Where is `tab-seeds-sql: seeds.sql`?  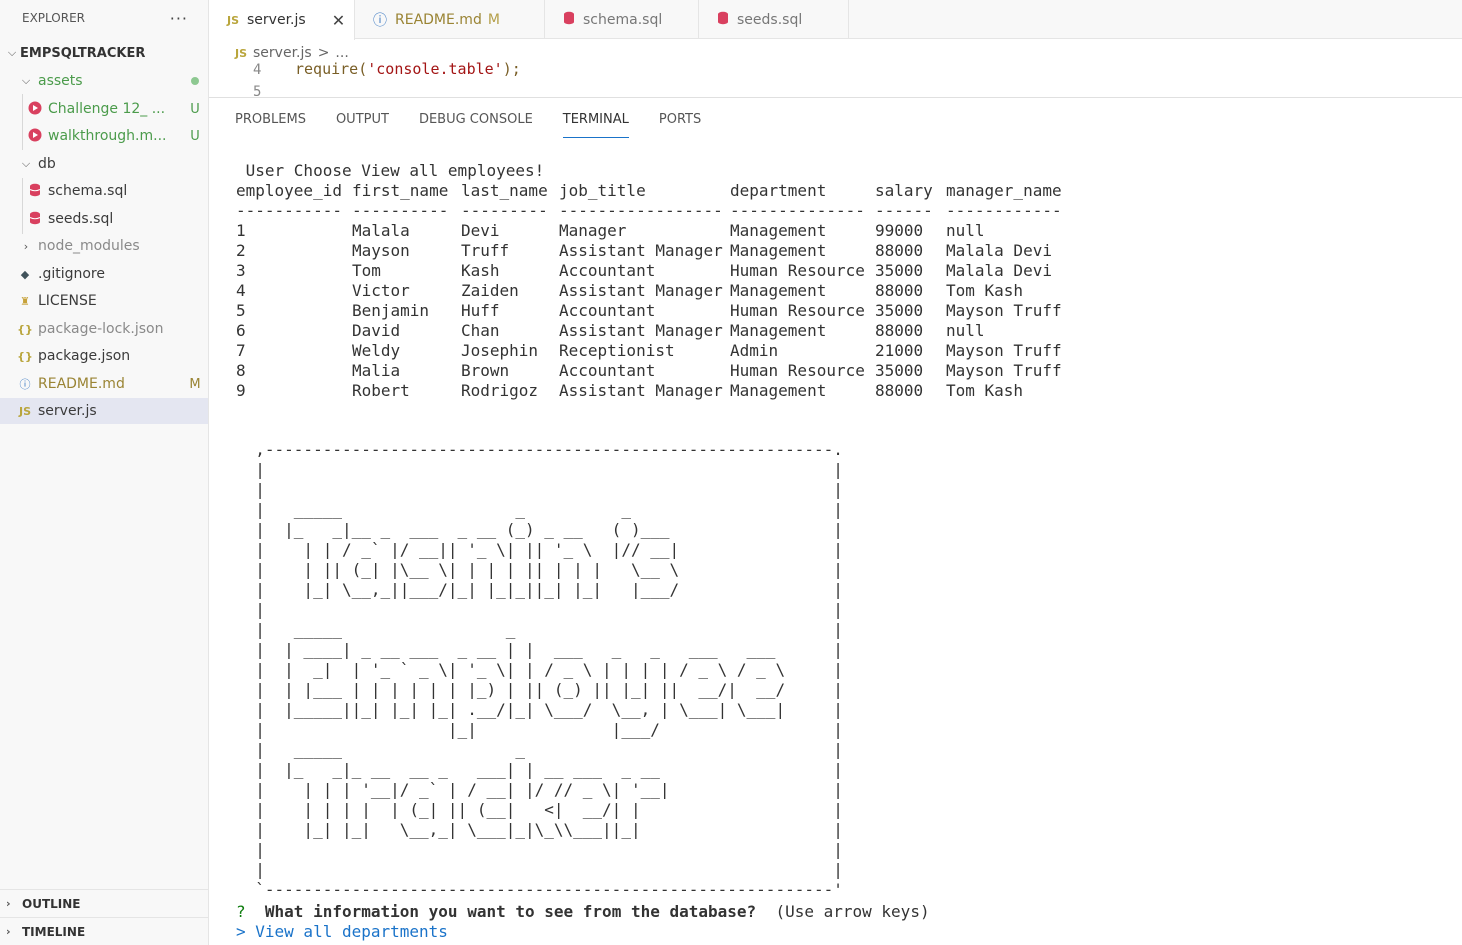
tab-seeds-sql: seeds.sql is located at coordinates (774, 19).